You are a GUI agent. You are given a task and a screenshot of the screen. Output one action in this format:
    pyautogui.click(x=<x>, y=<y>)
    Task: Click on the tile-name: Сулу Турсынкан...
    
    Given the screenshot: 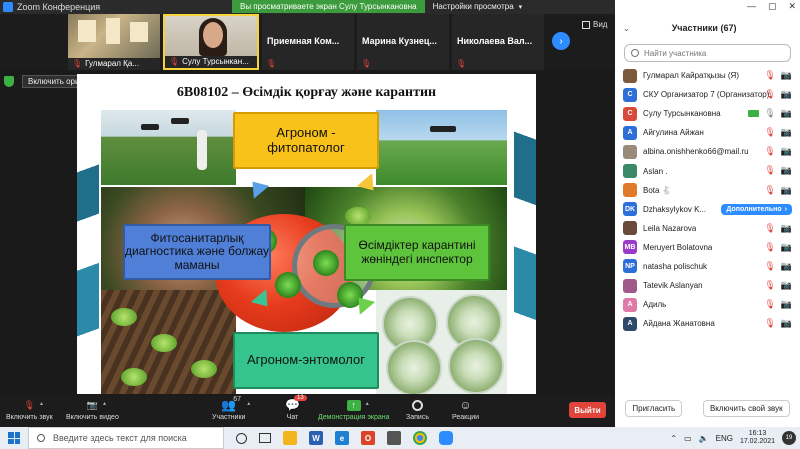 What is the action you would take?
    pyautogui.click(x=215, y=61)
    